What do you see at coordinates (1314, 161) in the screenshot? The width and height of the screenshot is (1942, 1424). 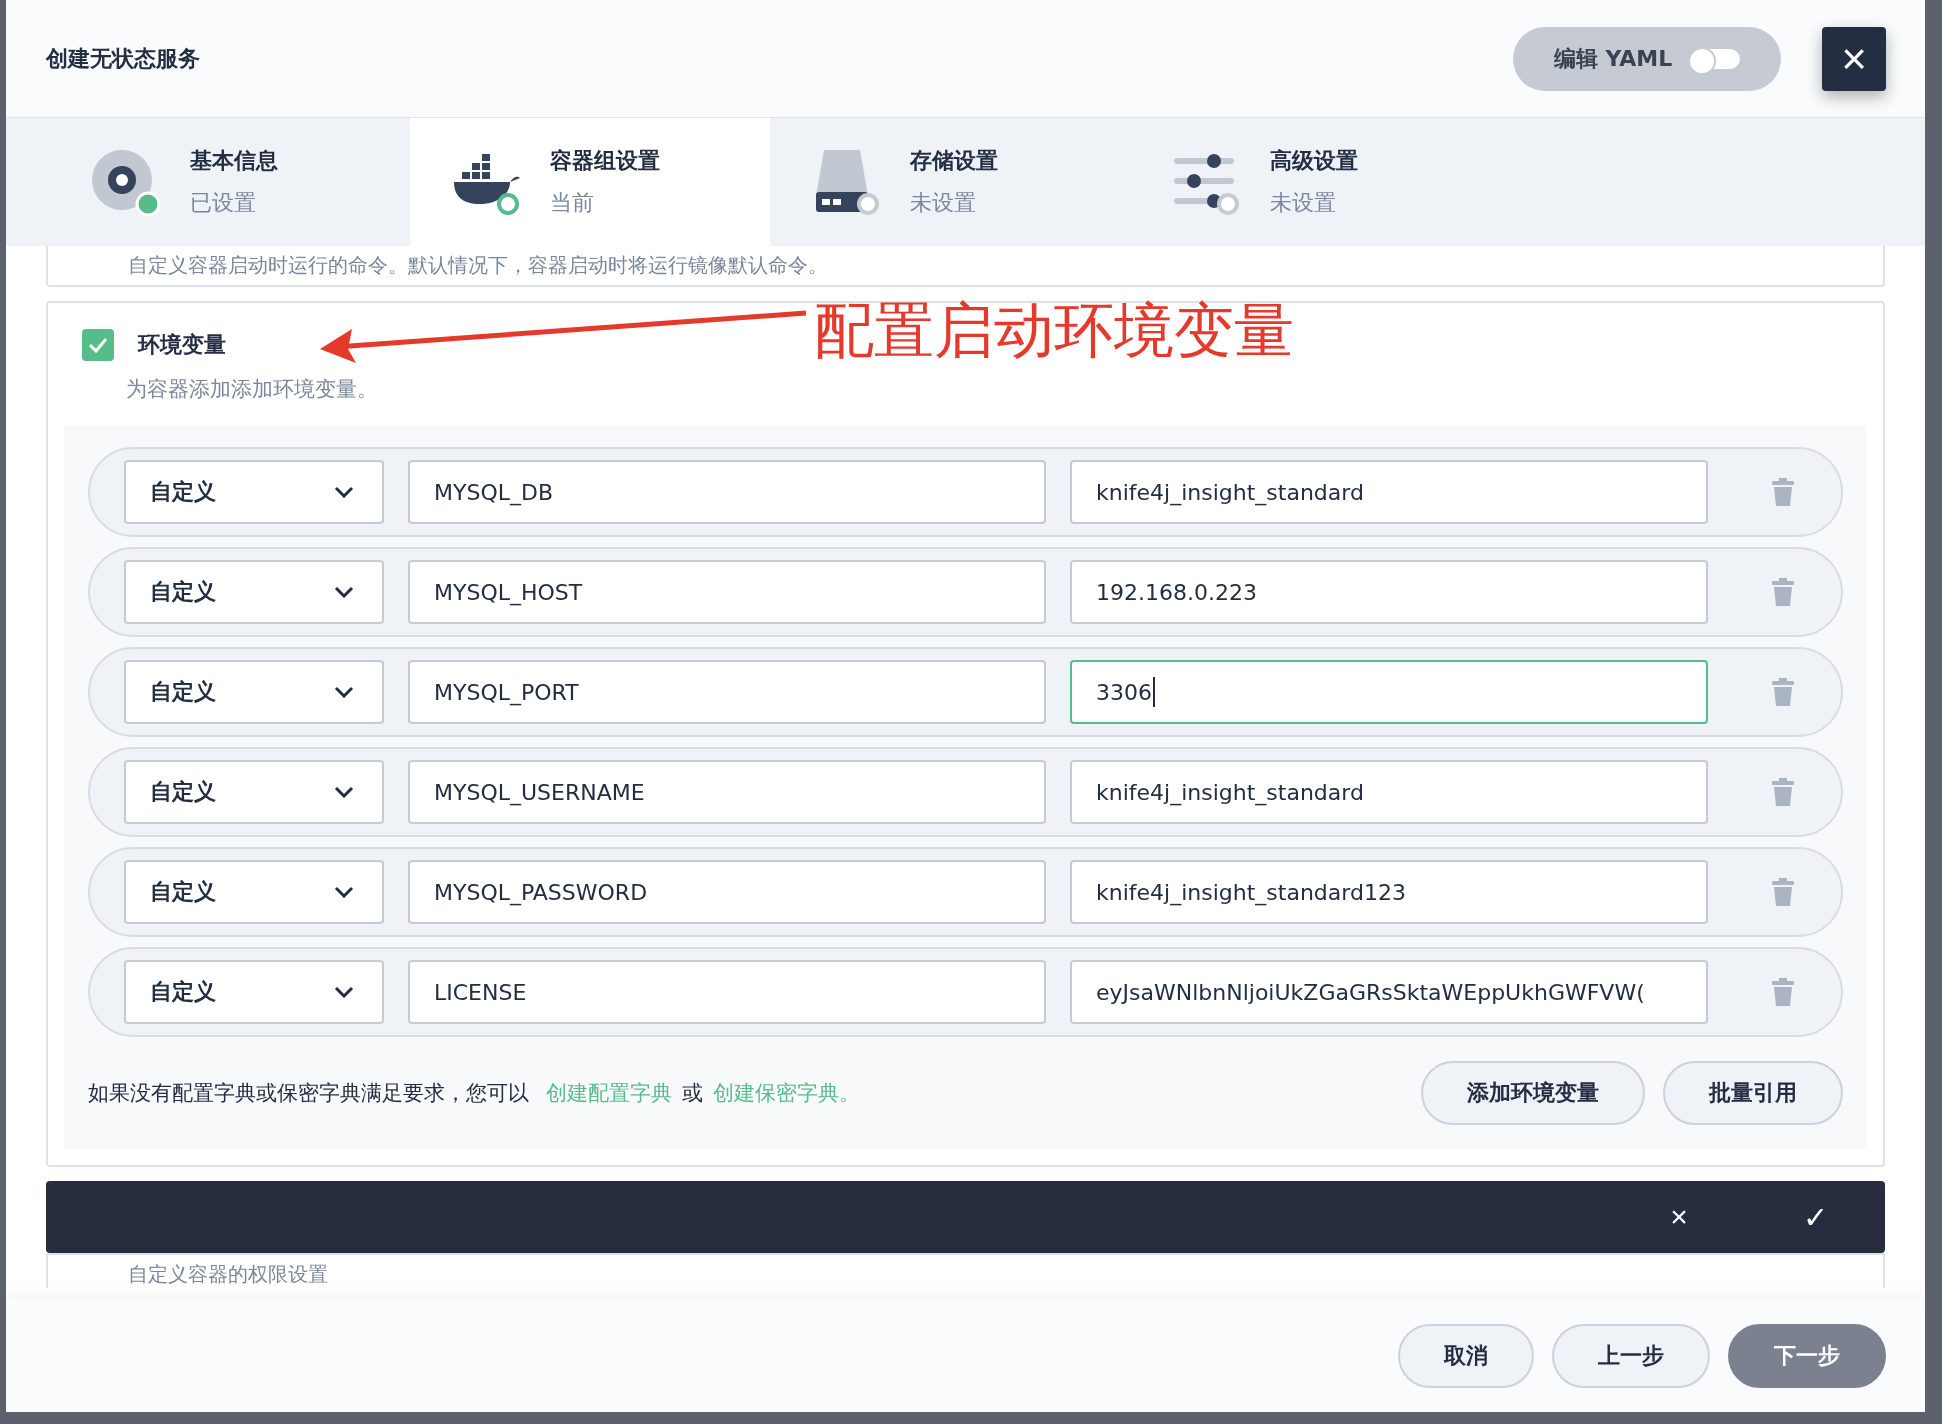 I see `step-title: 高级设置` at bounding box center [1314, 161].